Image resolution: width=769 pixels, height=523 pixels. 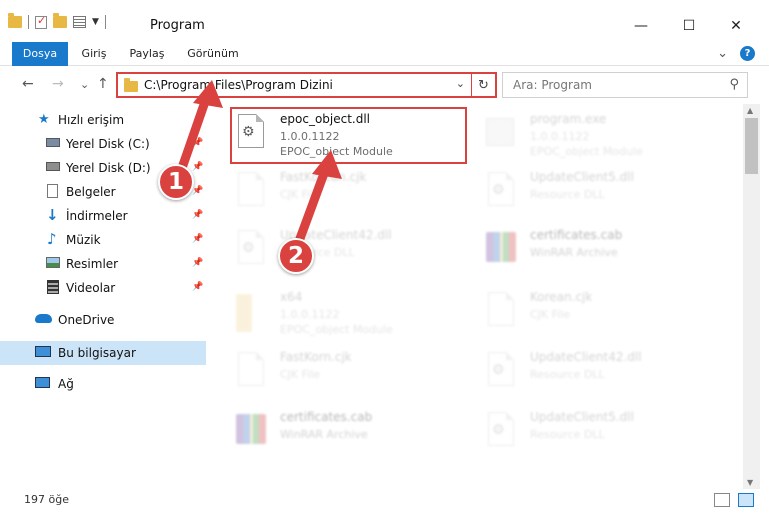 What do you see at coordinates (722, 500) in the screenshot?
I see `details-view-icon` at bounding box center [722, 500].